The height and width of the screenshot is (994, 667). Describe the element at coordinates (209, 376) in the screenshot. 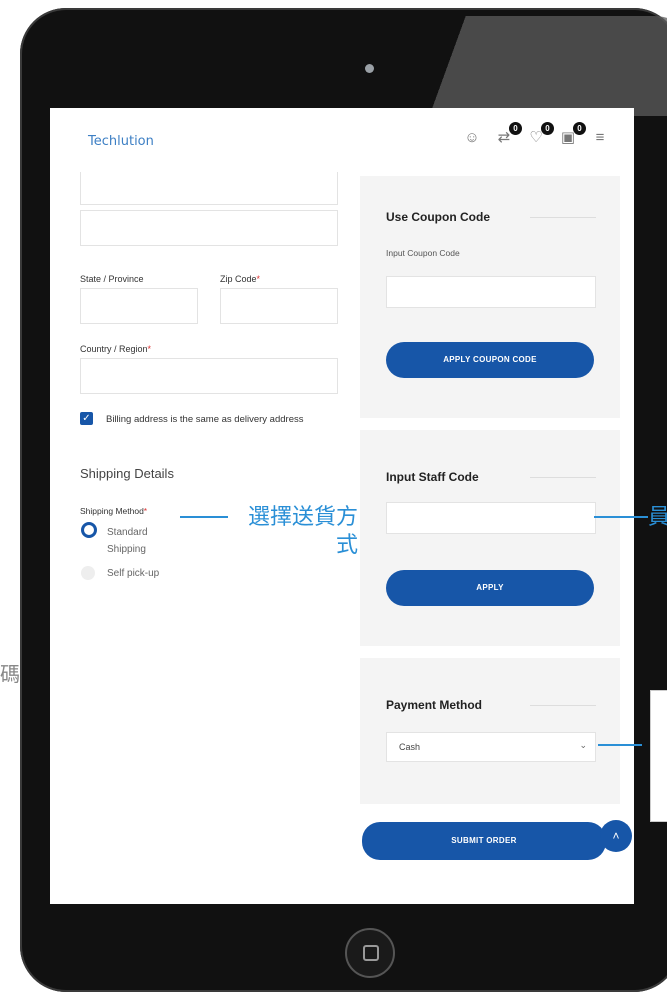

I see `country-field` at that location.